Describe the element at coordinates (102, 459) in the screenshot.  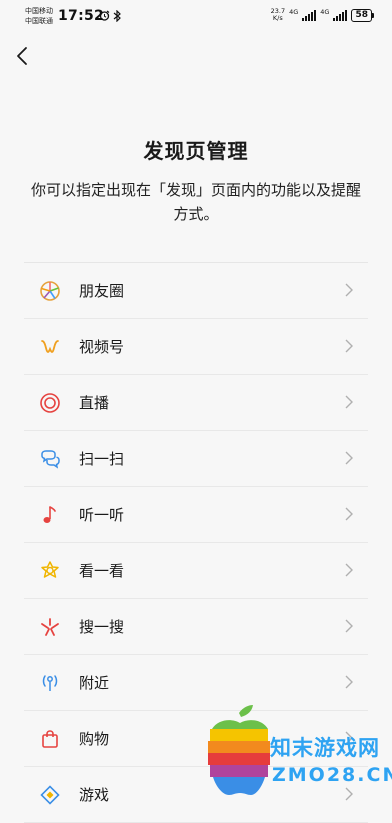
I see `list-item-label: 扫一扫` at that location.